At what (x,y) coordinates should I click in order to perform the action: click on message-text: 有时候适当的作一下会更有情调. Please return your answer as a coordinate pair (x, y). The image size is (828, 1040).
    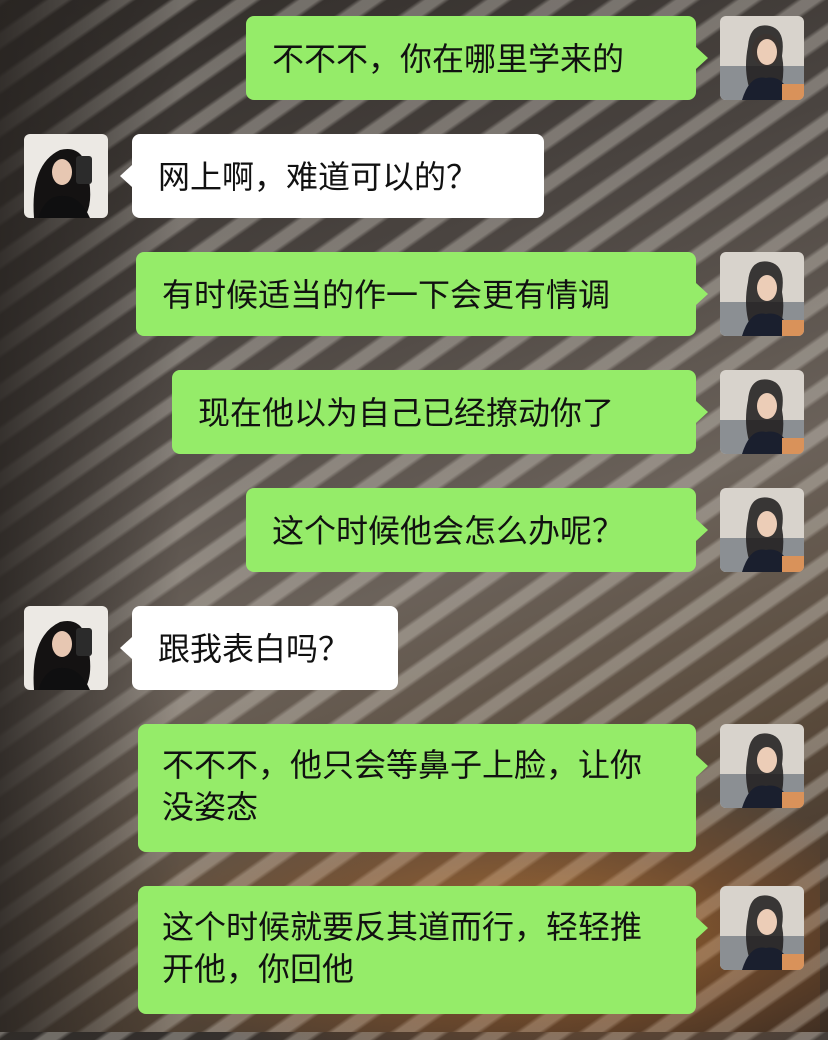
    Looking at the image, I should click on (386, 295).